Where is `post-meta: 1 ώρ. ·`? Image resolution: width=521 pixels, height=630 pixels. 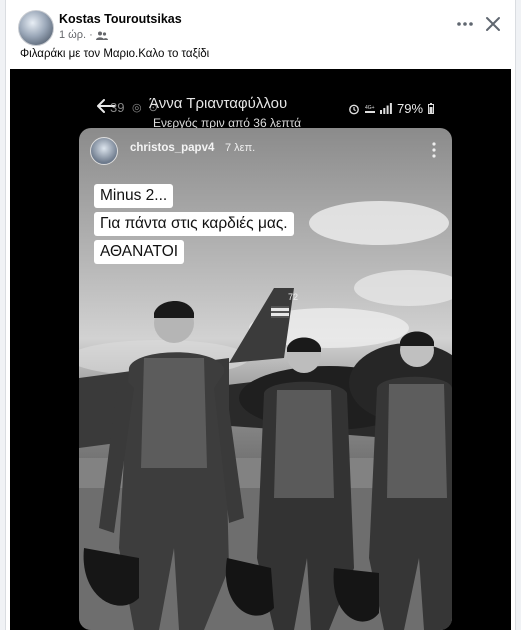
post-meta: 1 ώρ. · is located at coordinates (83, 35).